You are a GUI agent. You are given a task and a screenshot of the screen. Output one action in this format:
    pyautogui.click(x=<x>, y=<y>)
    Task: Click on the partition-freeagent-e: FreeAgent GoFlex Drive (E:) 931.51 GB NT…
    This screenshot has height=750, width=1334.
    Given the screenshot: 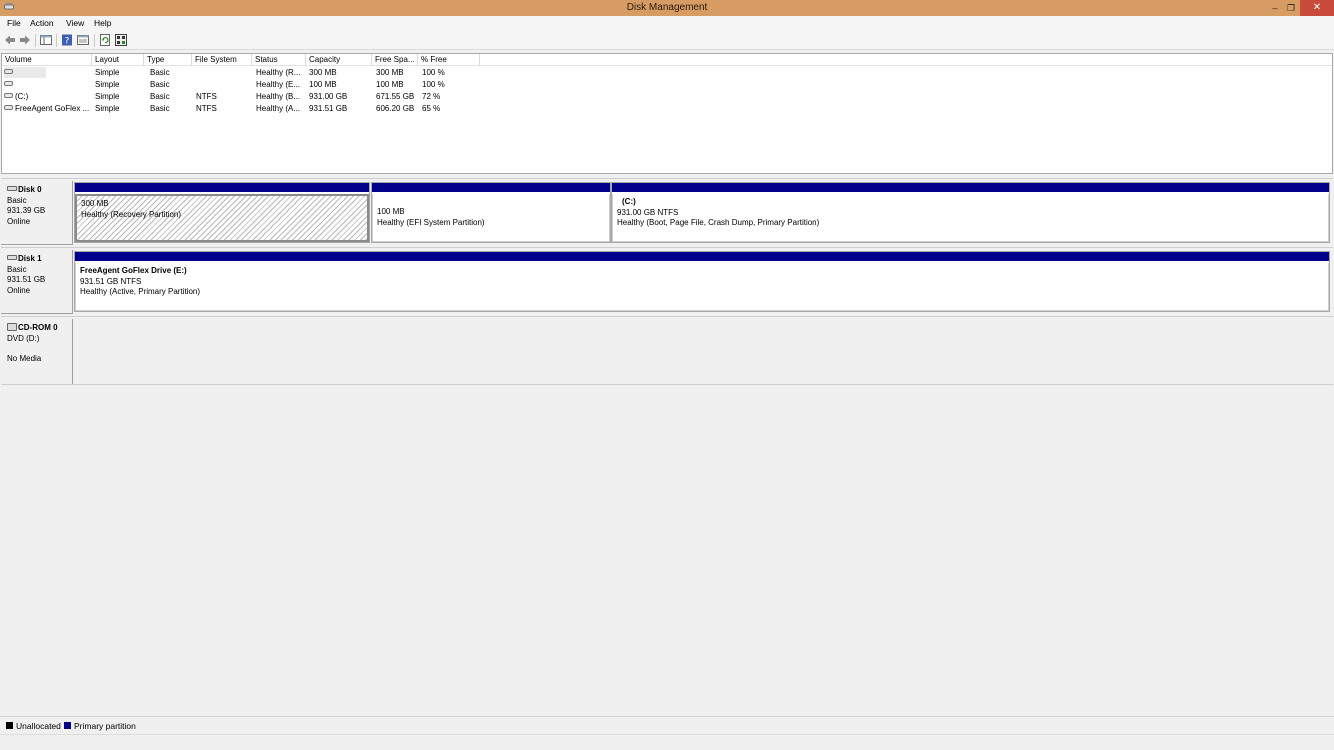 What is the action you would take?
    pyautogui.click(x=702, y=281)
    